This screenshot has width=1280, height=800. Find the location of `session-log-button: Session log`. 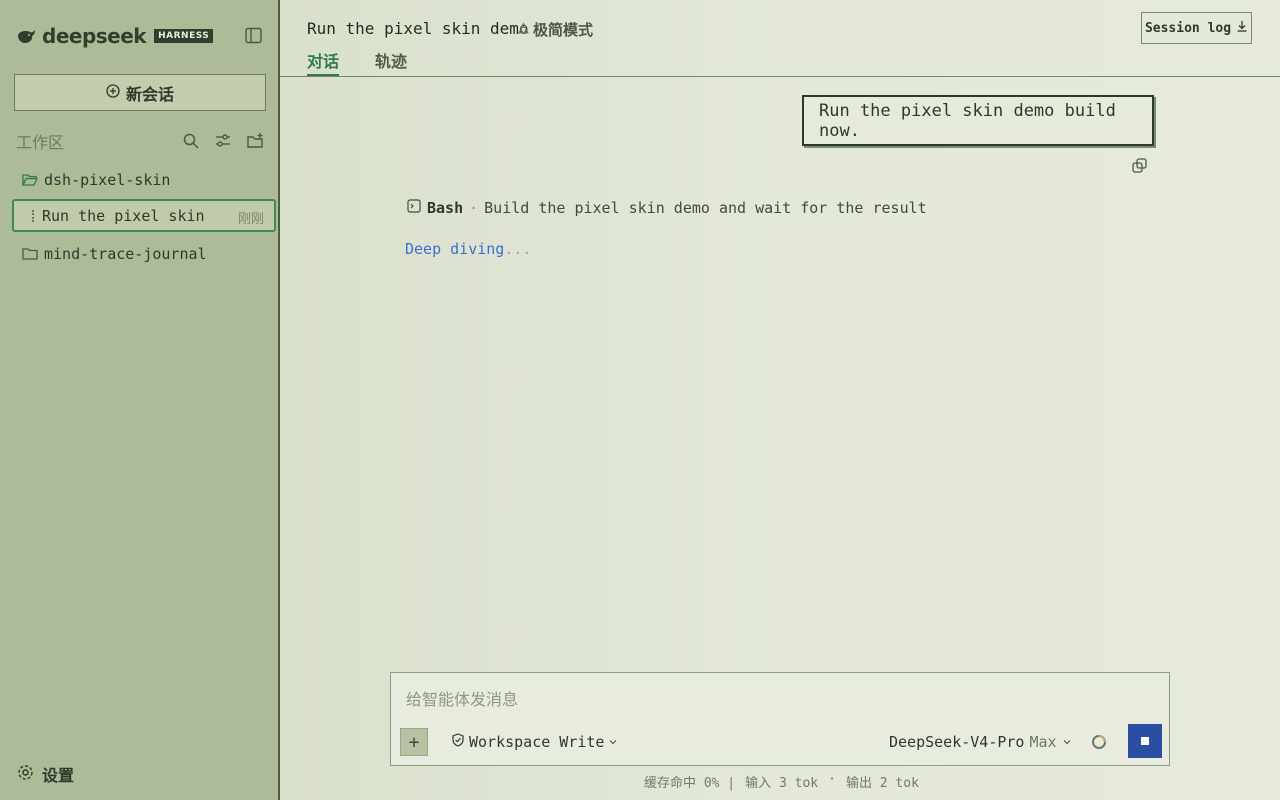

session-log-button: Session log is located at coordinates (1196, 28).